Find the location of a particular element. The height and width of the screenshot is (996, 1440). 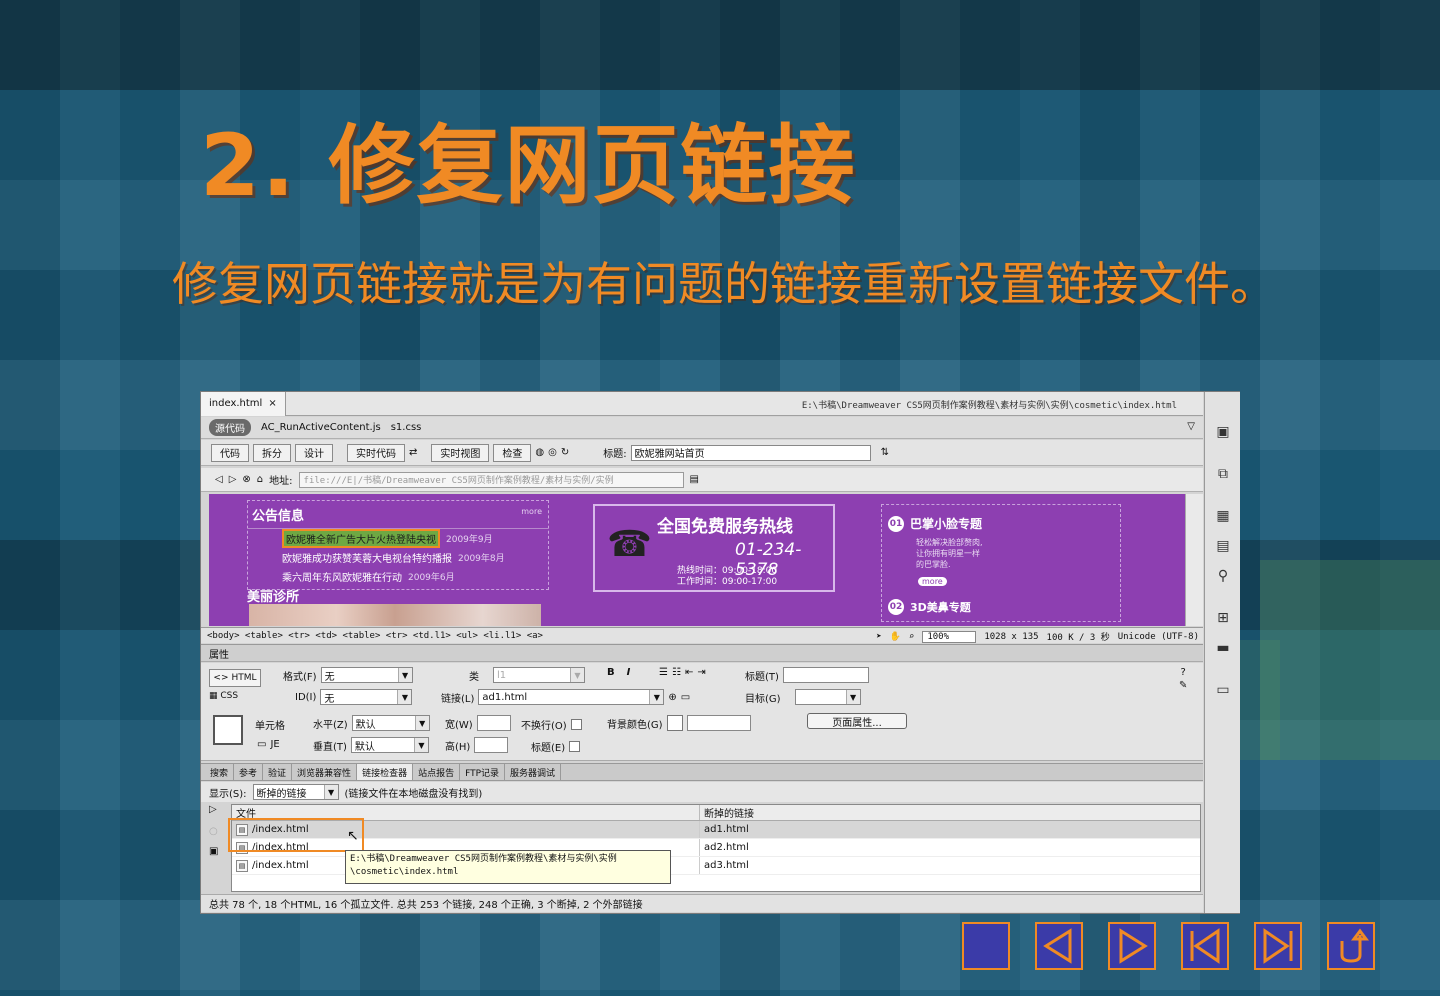

forward-icon: ▷ is located at coordinates (233, 479).